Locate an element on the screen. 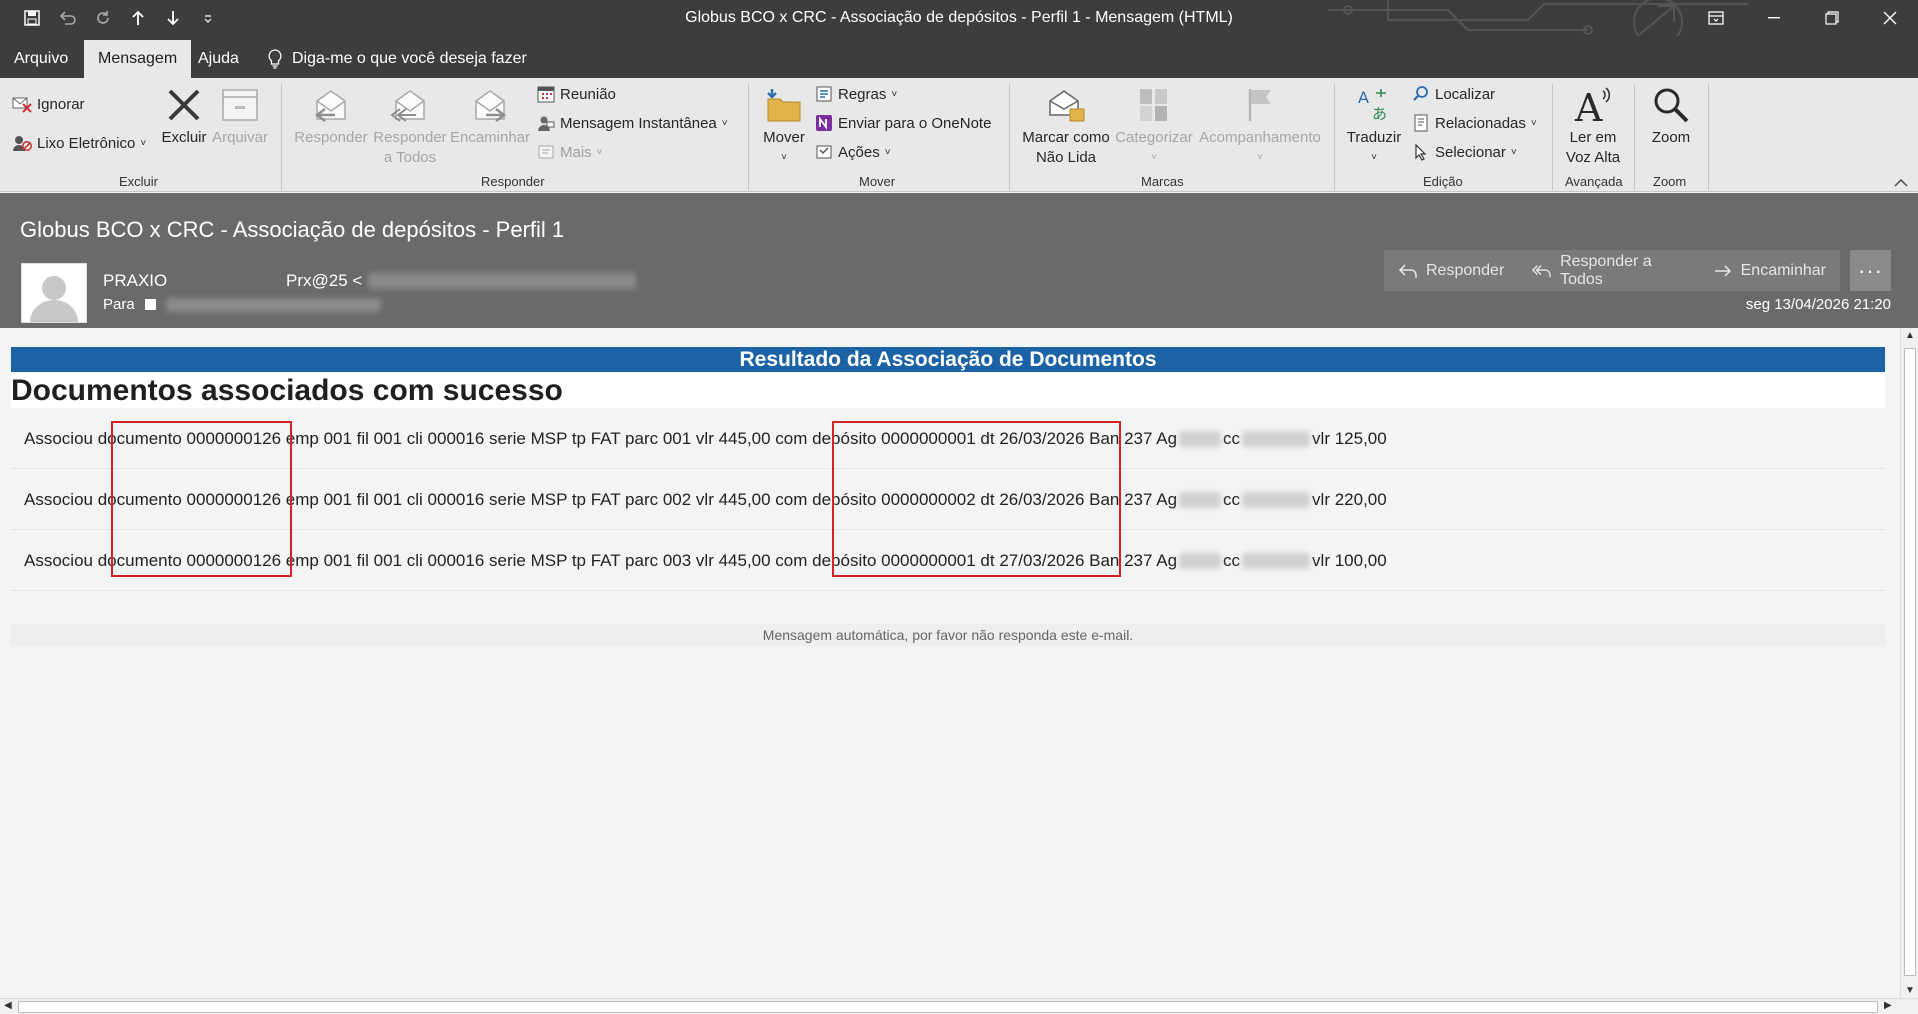  sender-address: Prx@25 < is located at coordinates (461, 281).